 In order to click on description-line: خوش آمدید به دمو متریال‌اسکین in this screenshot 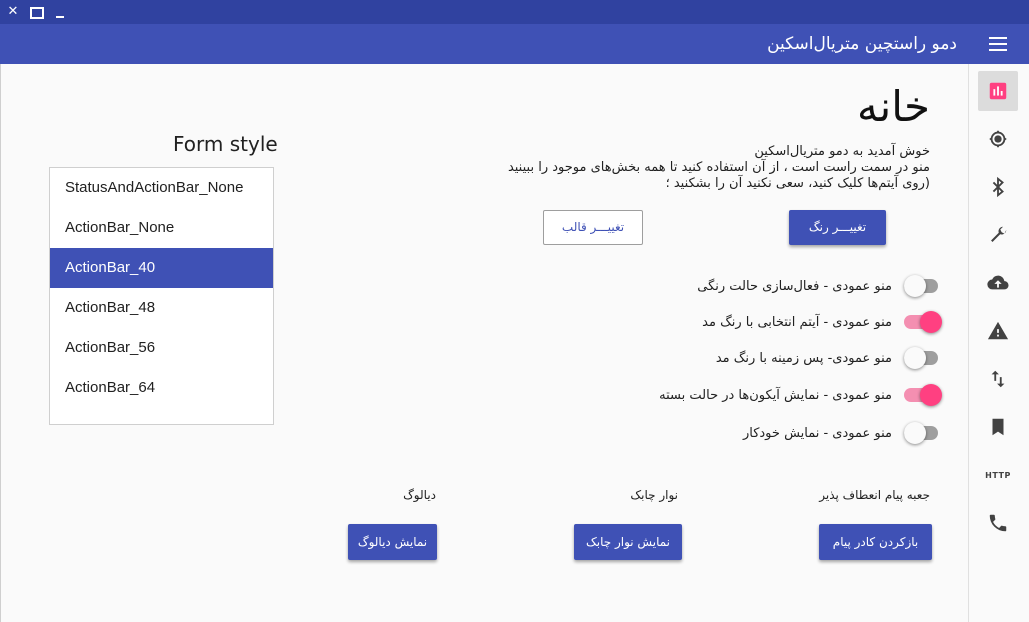, I will do `click(842, 151)`.